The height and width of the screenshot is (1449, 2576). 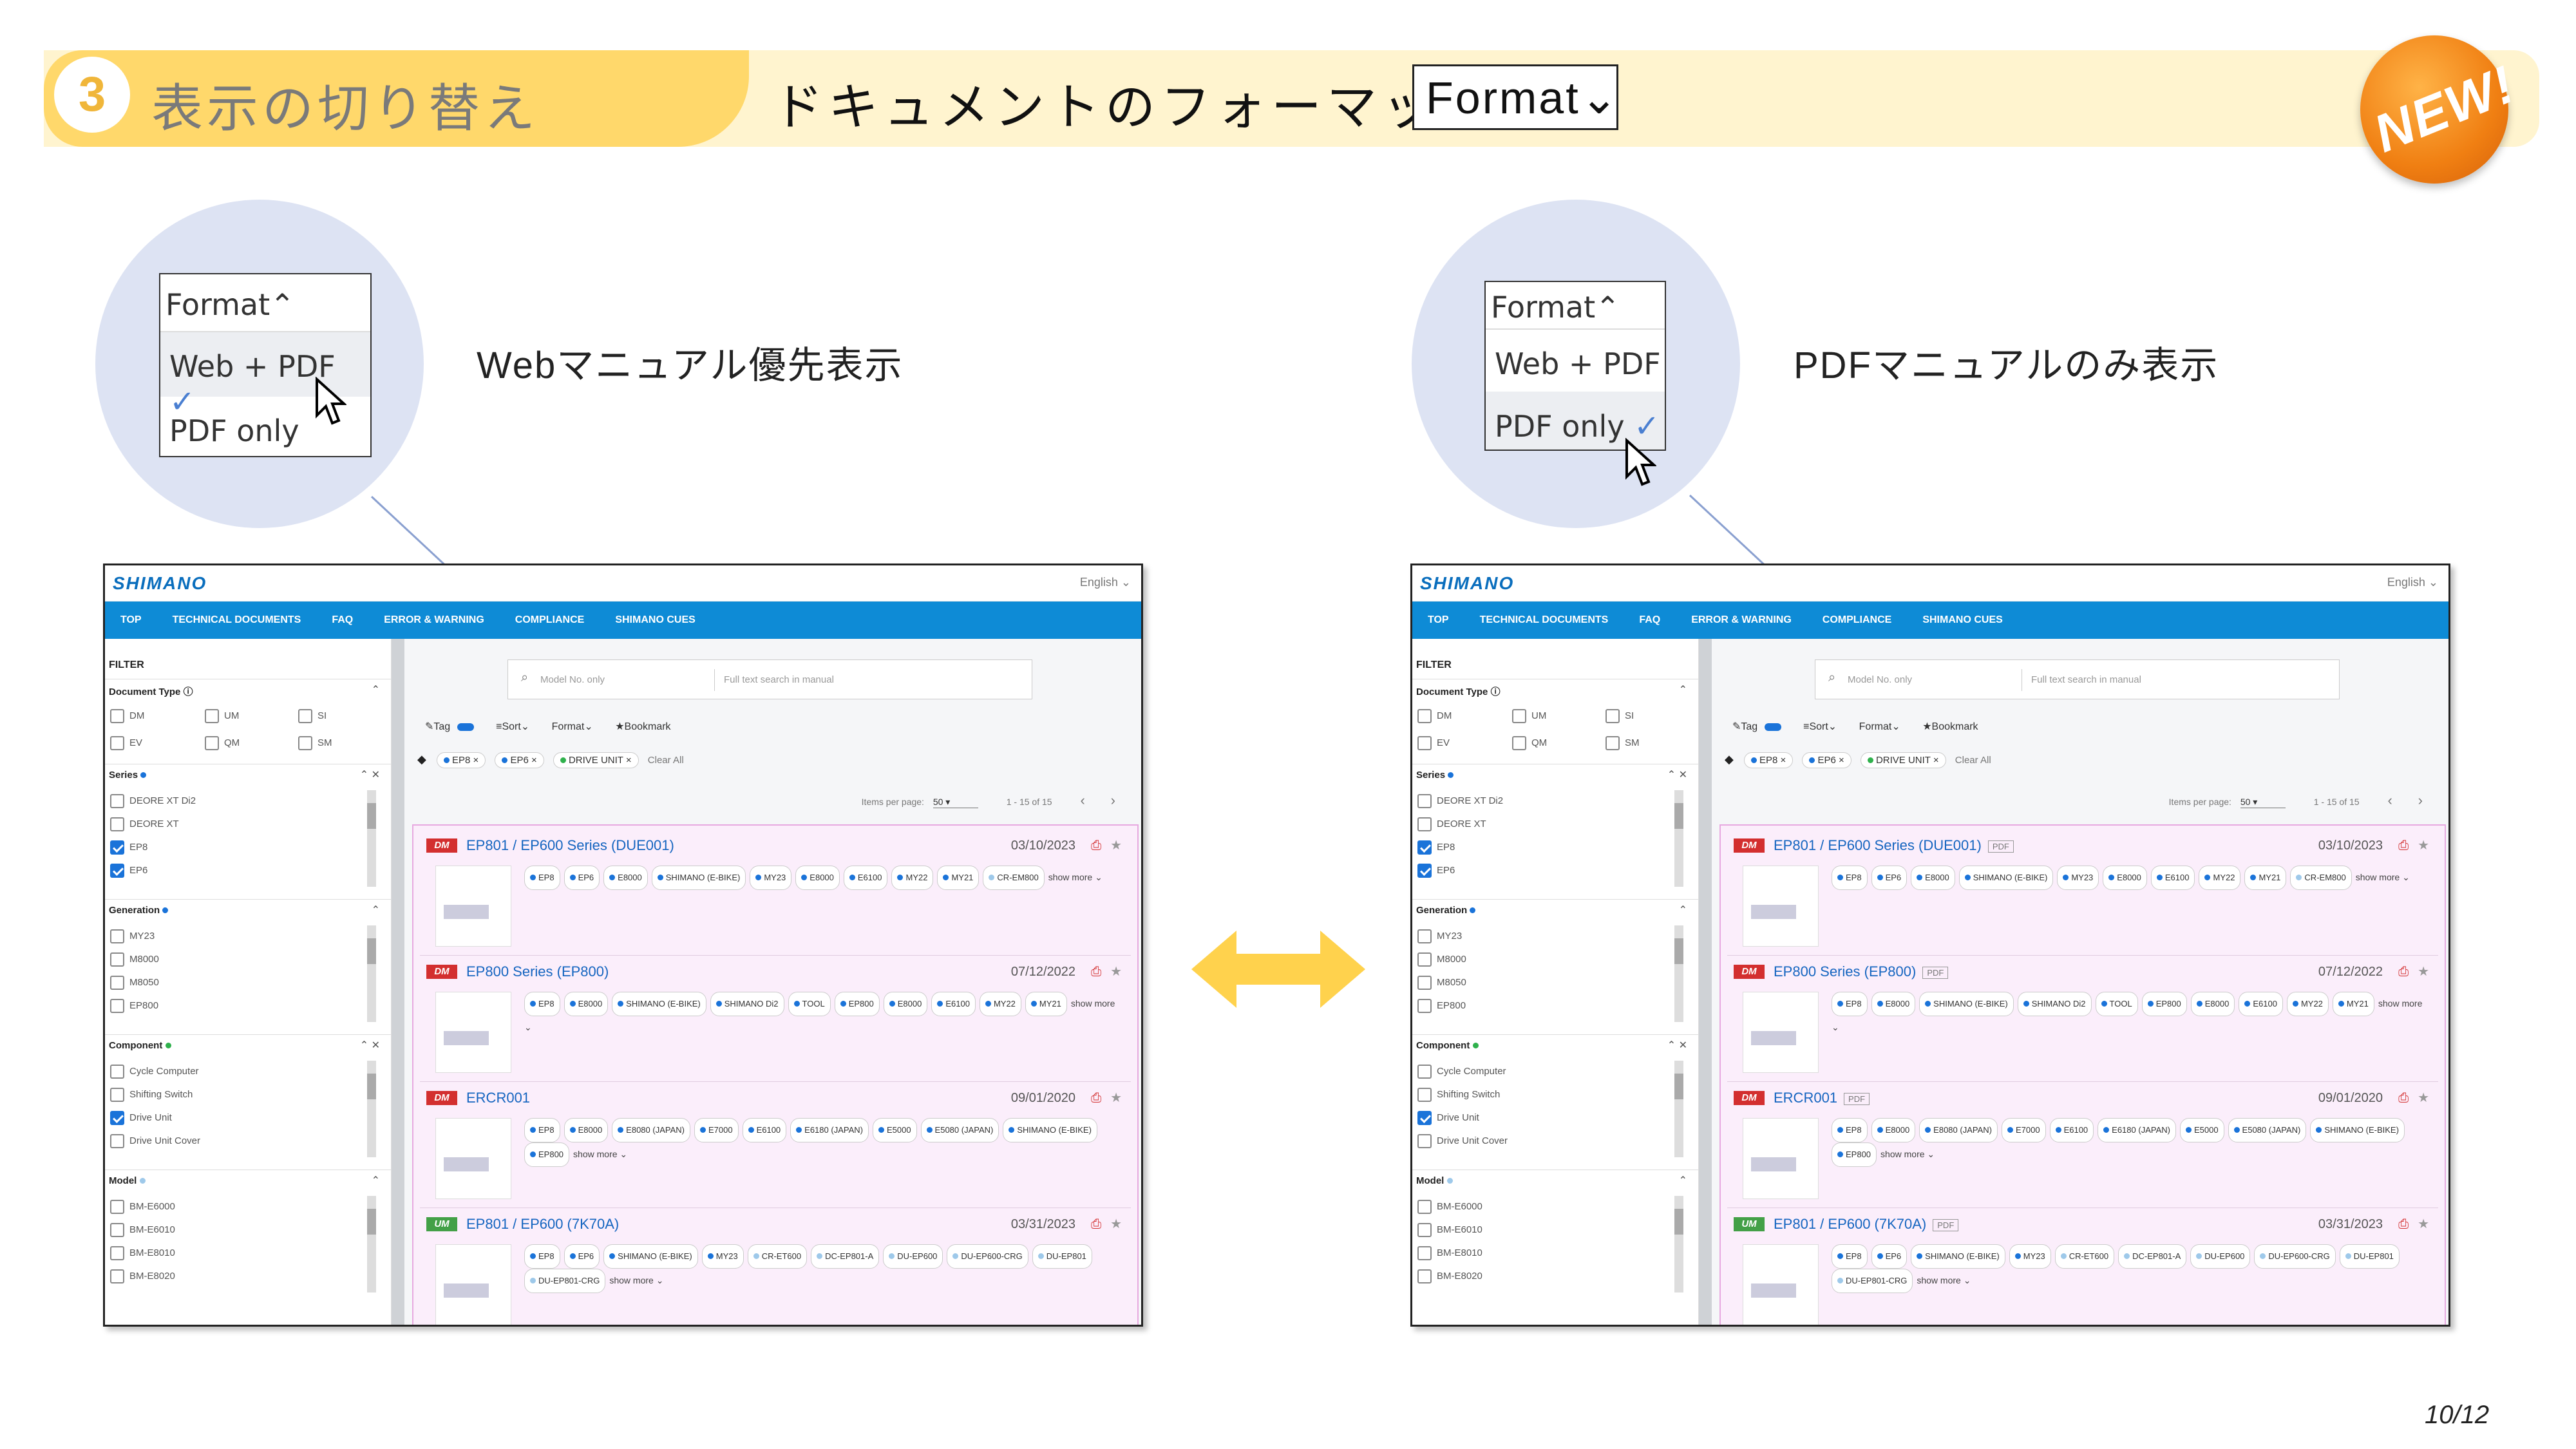 What do you see at coordinates (1519, 743) in the screenshot?
I see `checkbox-qm` at bounding box center [1519, 743].